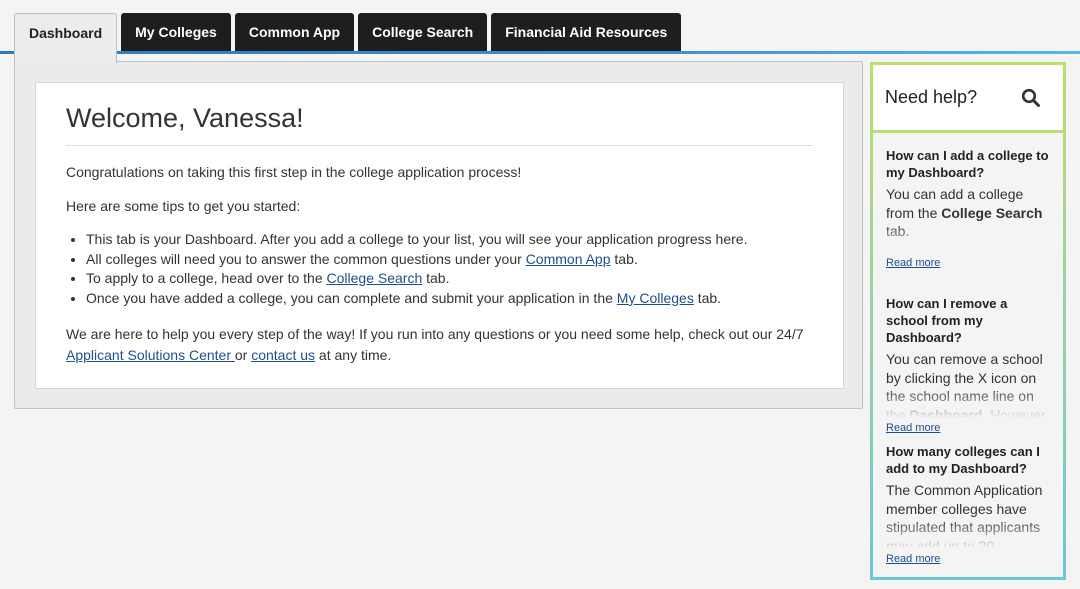  I want to click on faq-answer-bold: Dashboard, so click(946, 412).